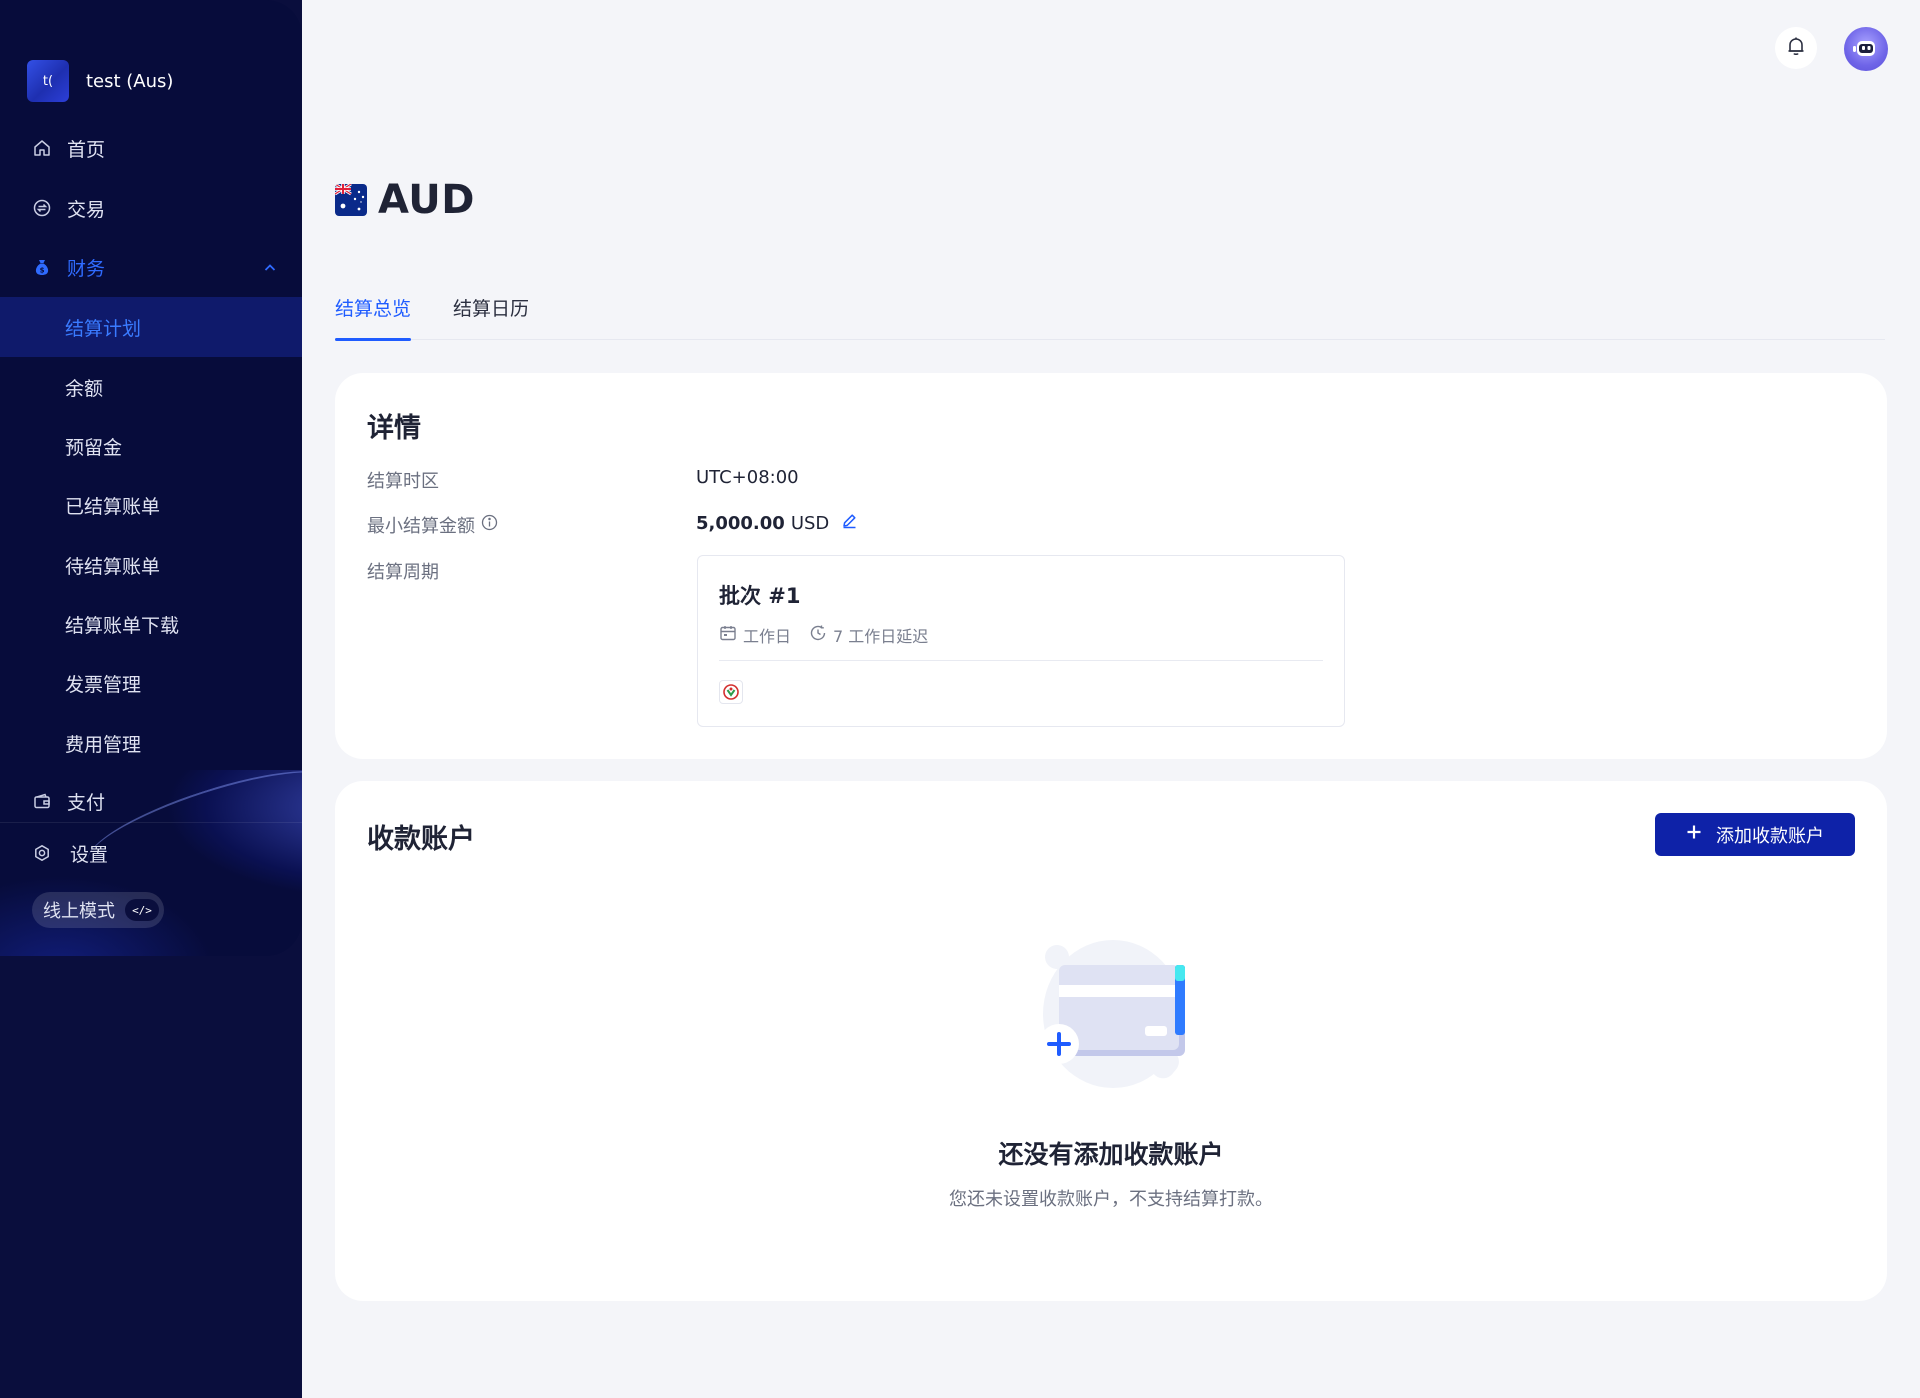 The height and width of the screenshot is (1398, 1920). Describe the element at coordinates (1111, 1154) in the screenshot. I see `empty-state-title: 还没有添加收款账户` at that location.